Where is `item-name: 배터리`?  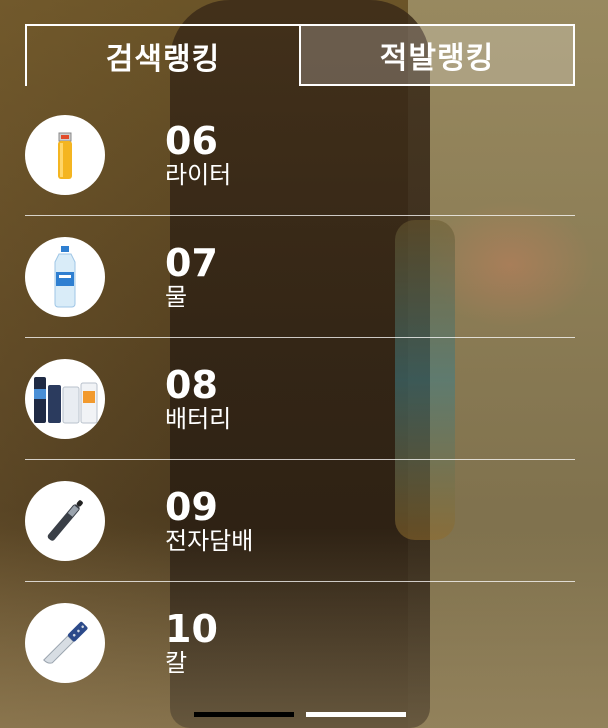 item-name: 배터리 is located at coordinates (198, 418).